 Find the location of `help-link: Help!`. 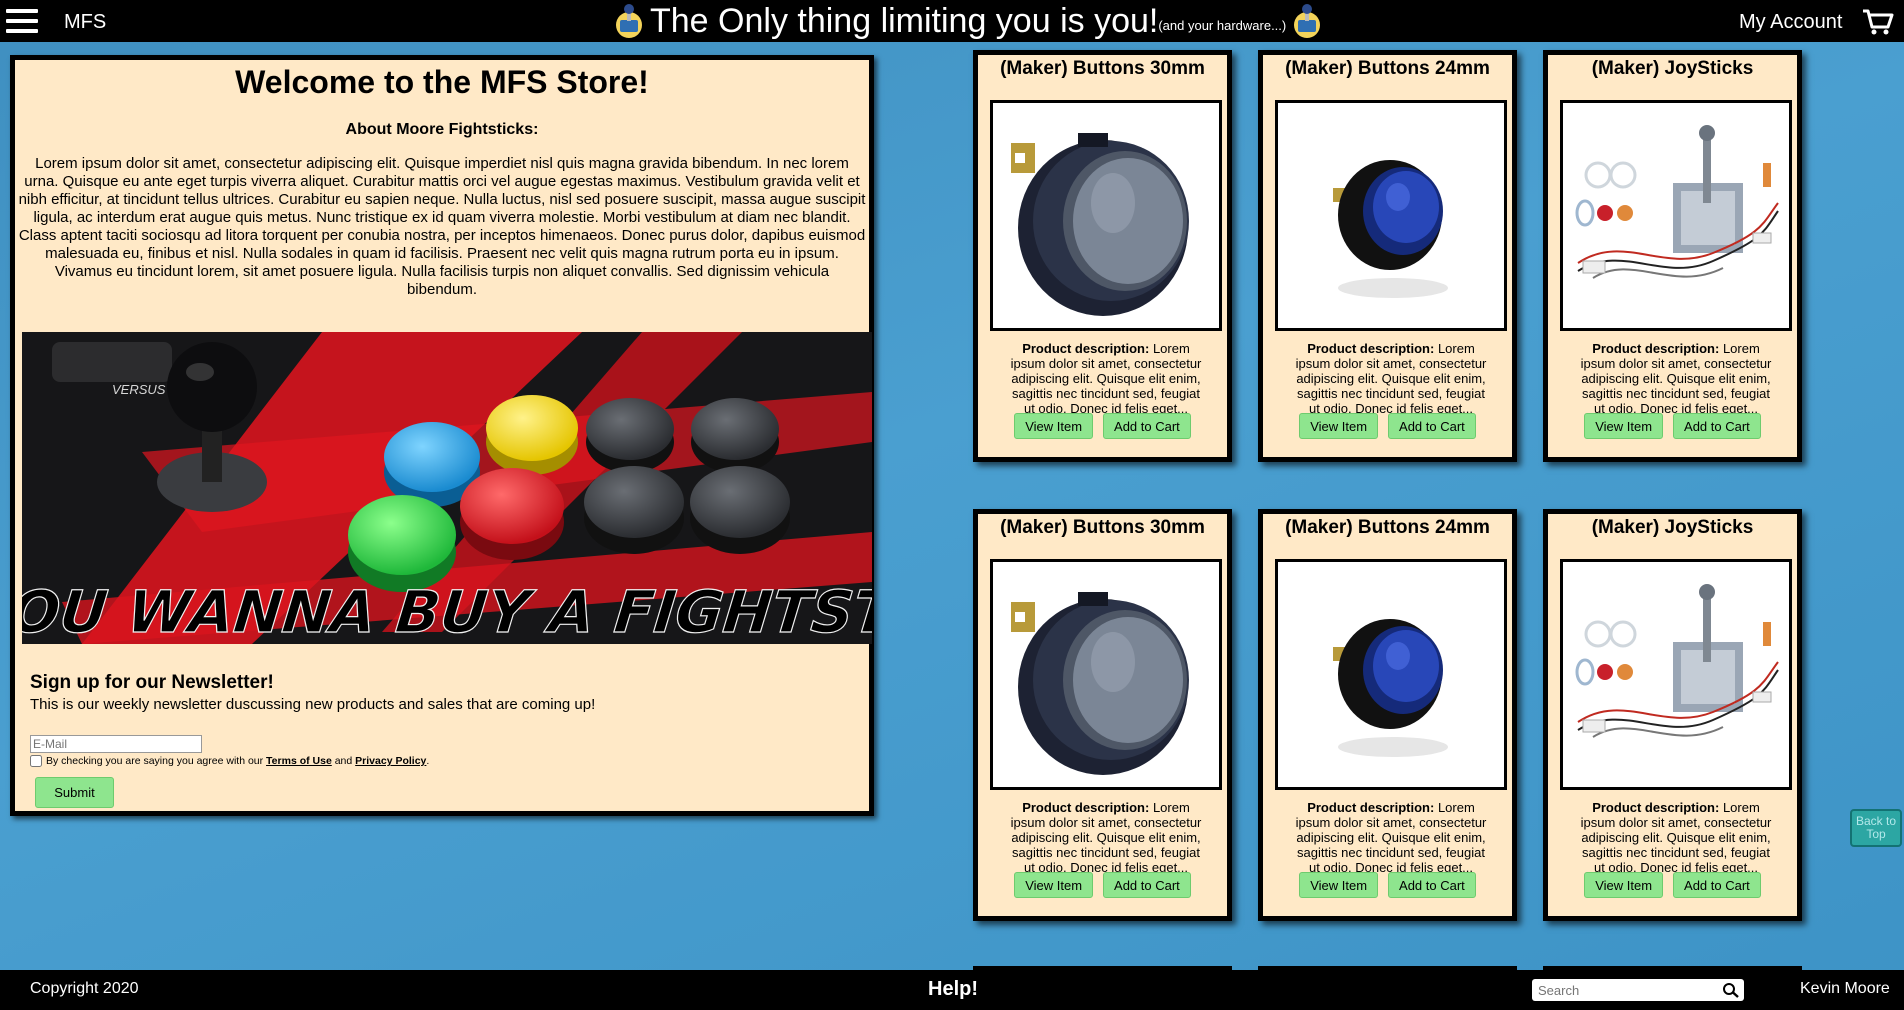

help-link: Help! is located at coordinates (953, 989).